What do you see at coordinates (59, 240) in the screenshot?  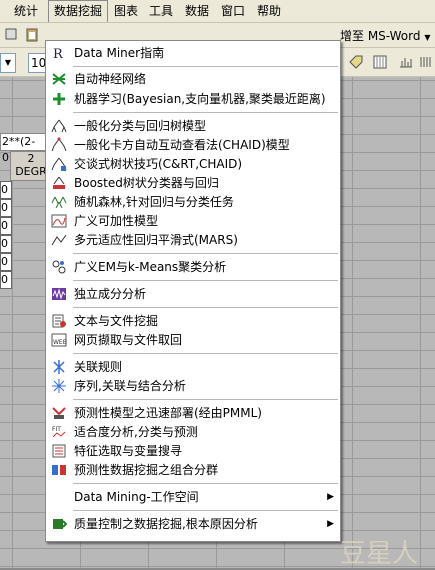 I see `mars-icon` at bounding box center [59, 240].